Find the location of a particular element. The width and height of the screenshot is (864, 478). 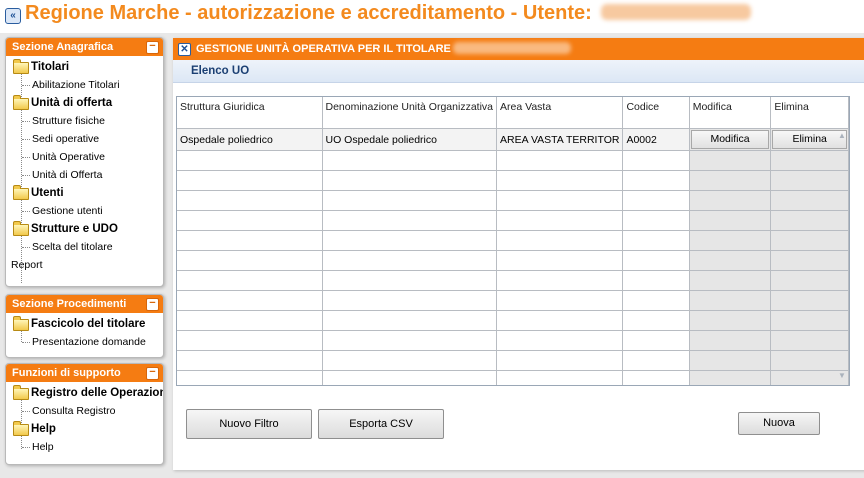

panel-title: Sezione Procedimenti is located at coordinates (69, 304).